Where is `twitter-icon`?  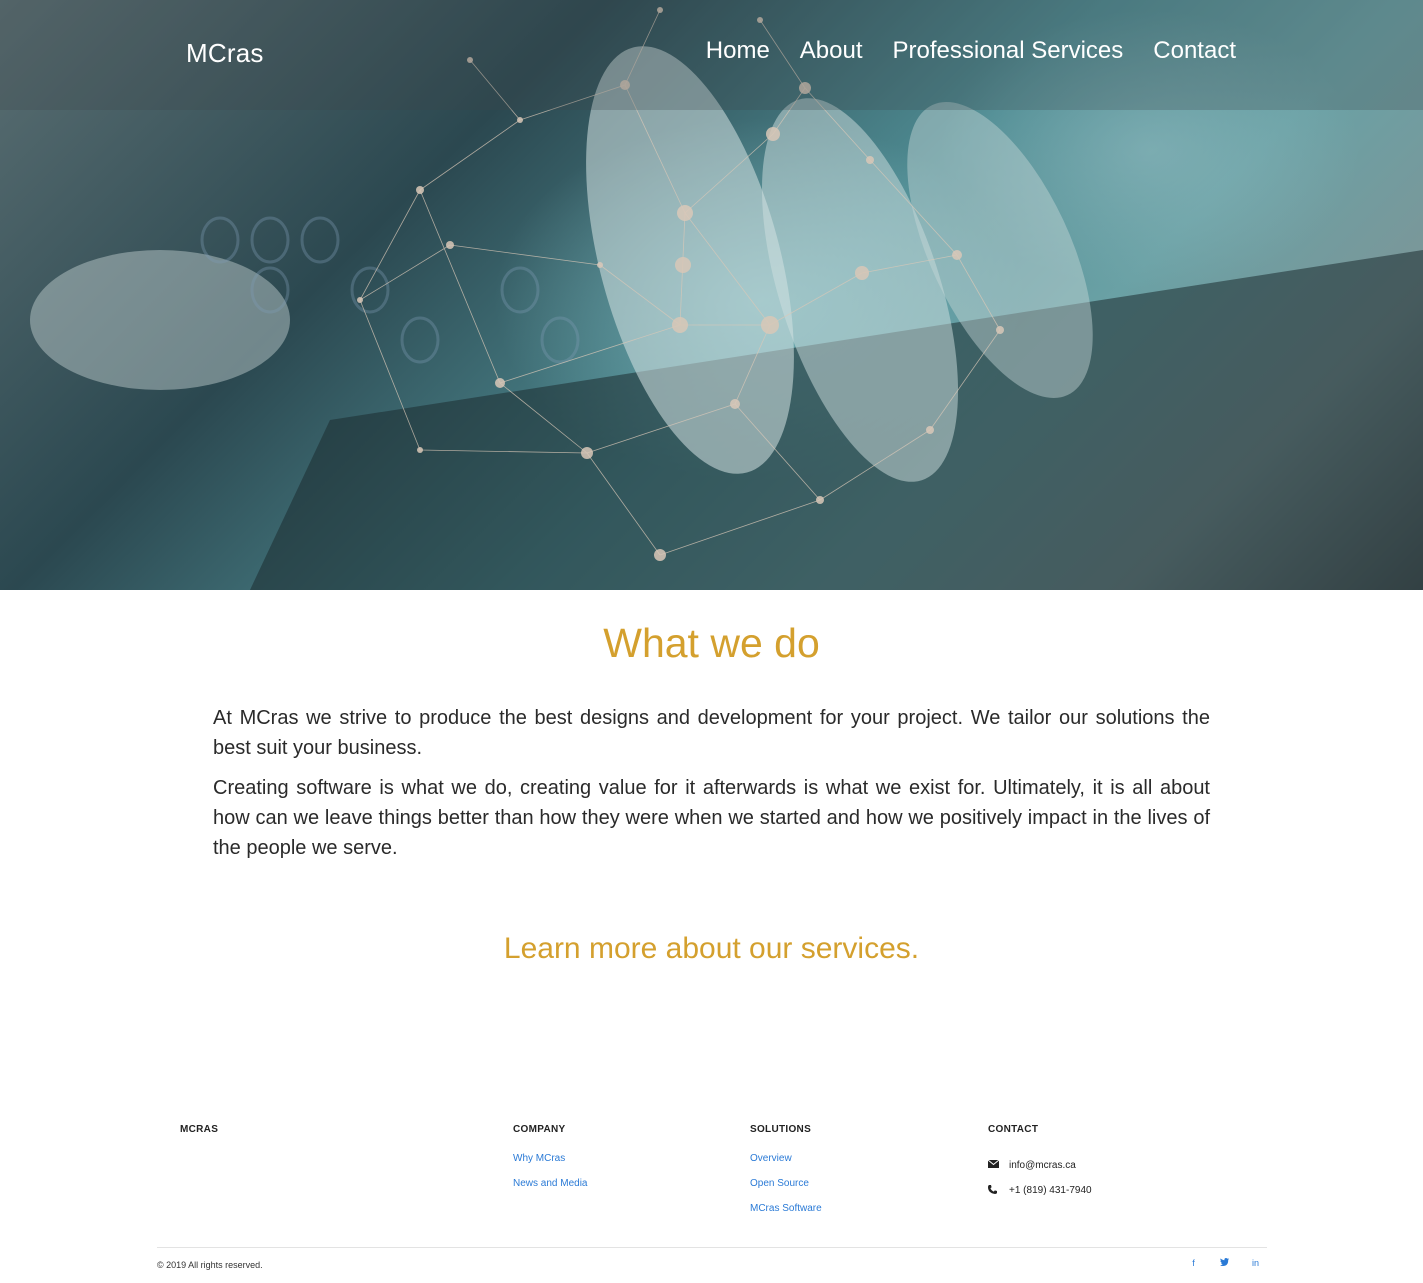
twitter-icon is located at coordinates (1224, 1263).